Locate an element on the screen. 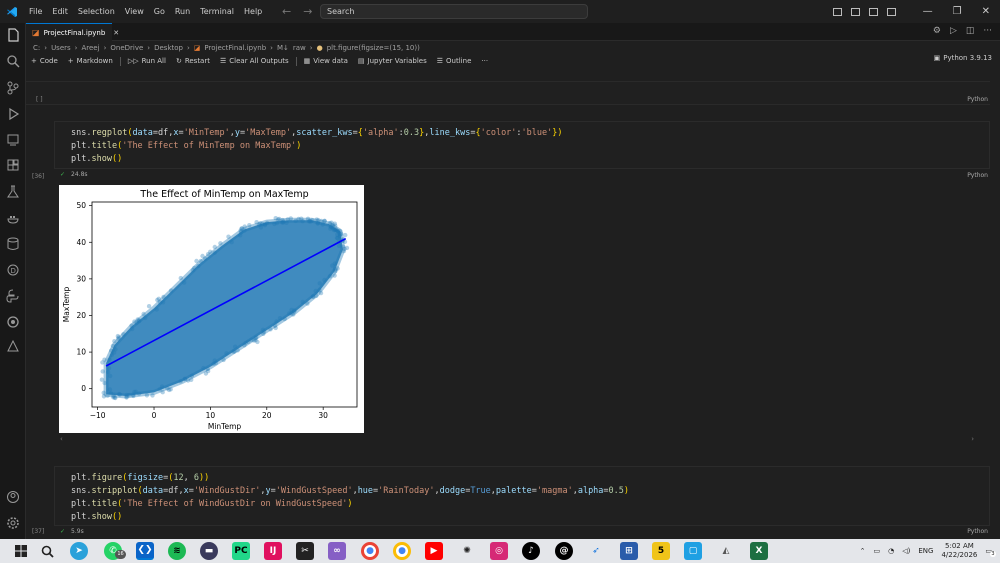 Image resolution: width=1000 pixels, height=563 pixels. code-line: plt.show() is located at coordinates (97, 159).